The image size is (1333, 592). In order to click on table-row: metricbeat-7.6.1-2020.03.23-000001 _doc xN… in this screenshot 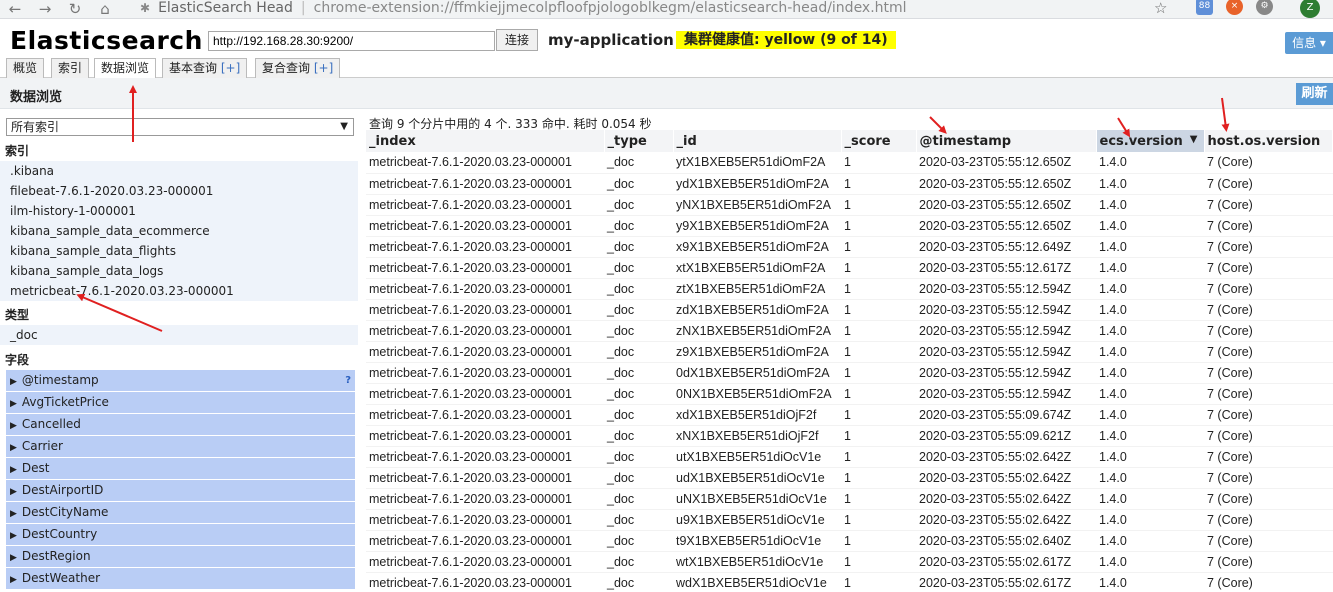, I will do `click(849, 436)`.